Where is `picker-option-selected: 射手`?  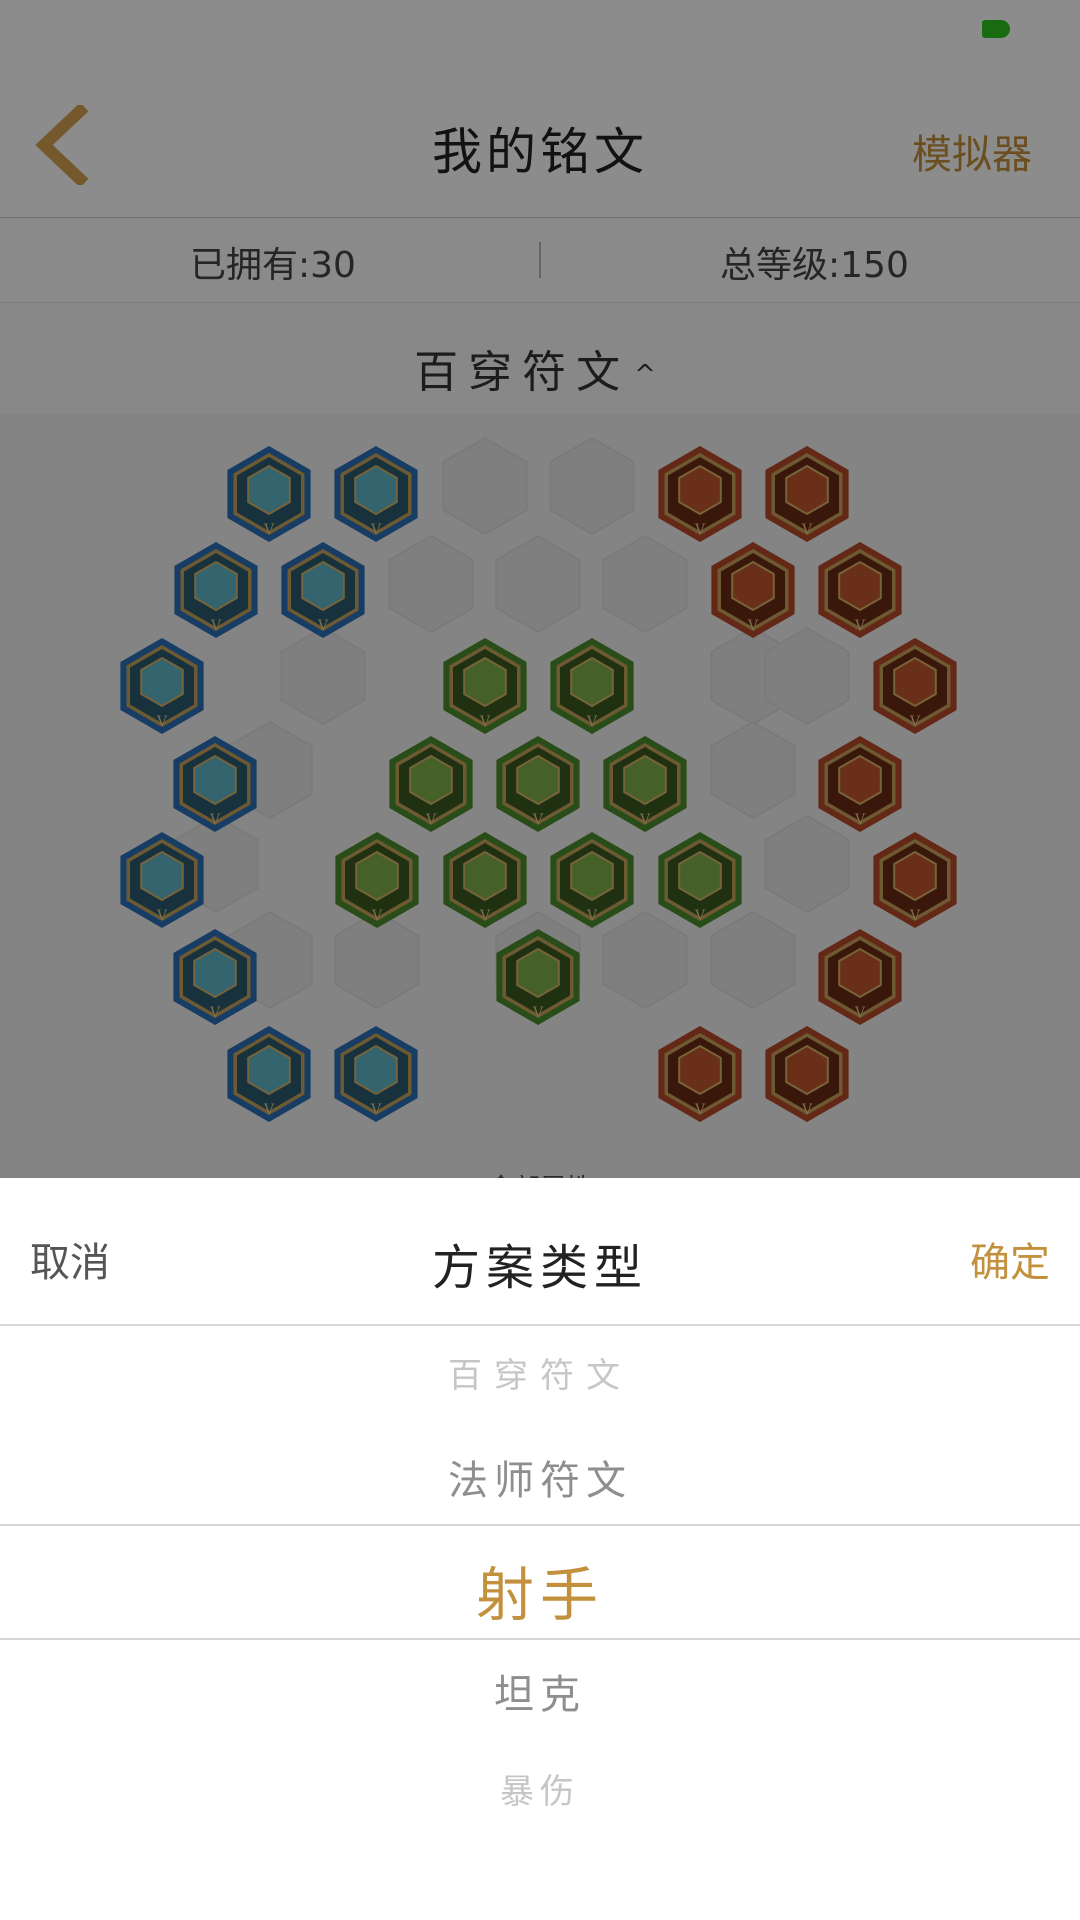 picker-option-selected: 射手 is located at coordinates (540, 1590).